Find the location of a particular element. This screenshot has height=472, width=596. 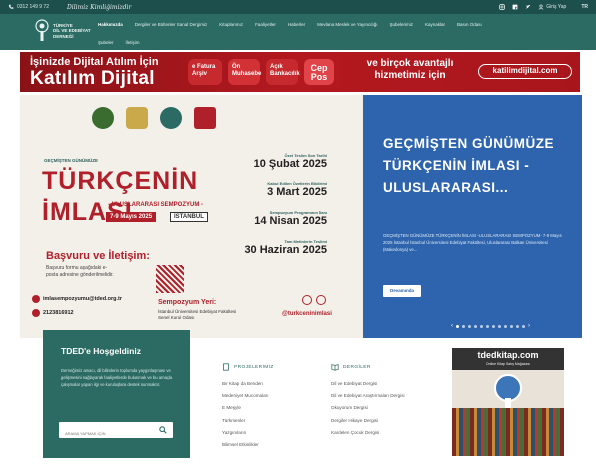

nav-item-books: Kitaplarımız is located at coordinates (231, 24).